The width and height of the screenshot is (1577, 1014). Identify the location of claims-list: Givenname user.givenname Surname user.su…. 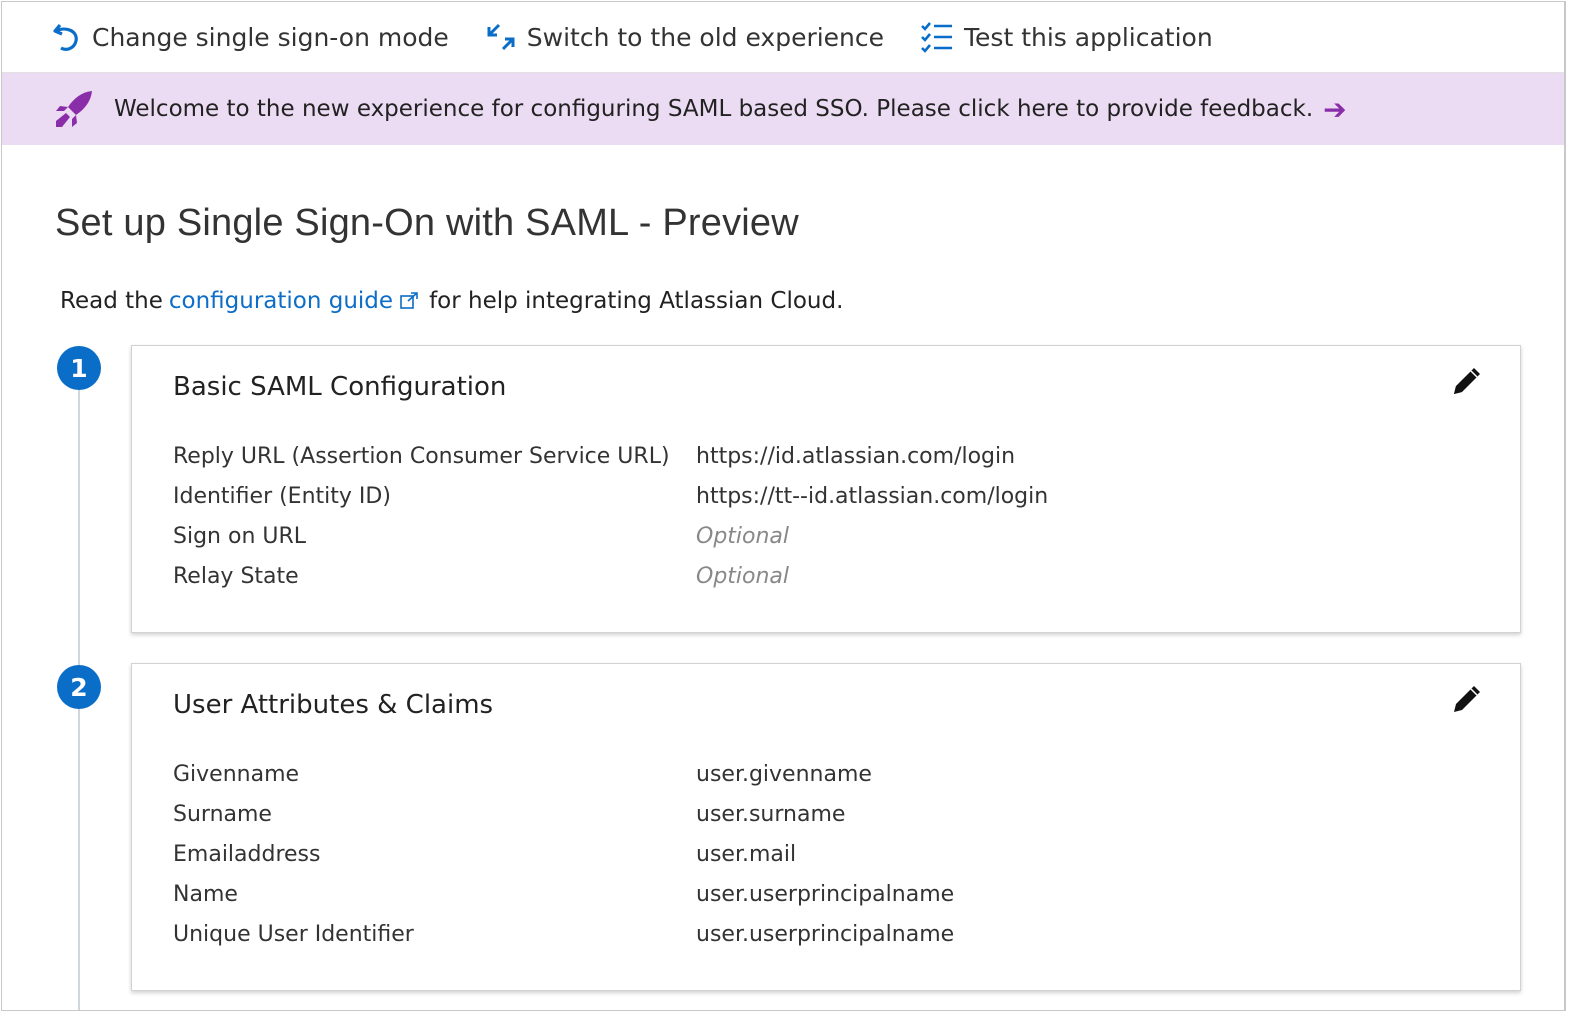
(563, 854).